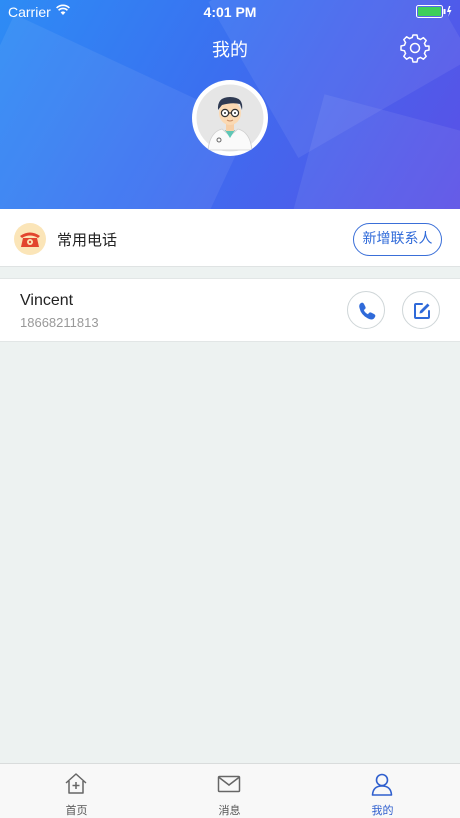  What do you see at coordinates (230, 310) in the screenshot?
I see `contact-item: Vincent 18668211813` at bounding box center [230, 310].